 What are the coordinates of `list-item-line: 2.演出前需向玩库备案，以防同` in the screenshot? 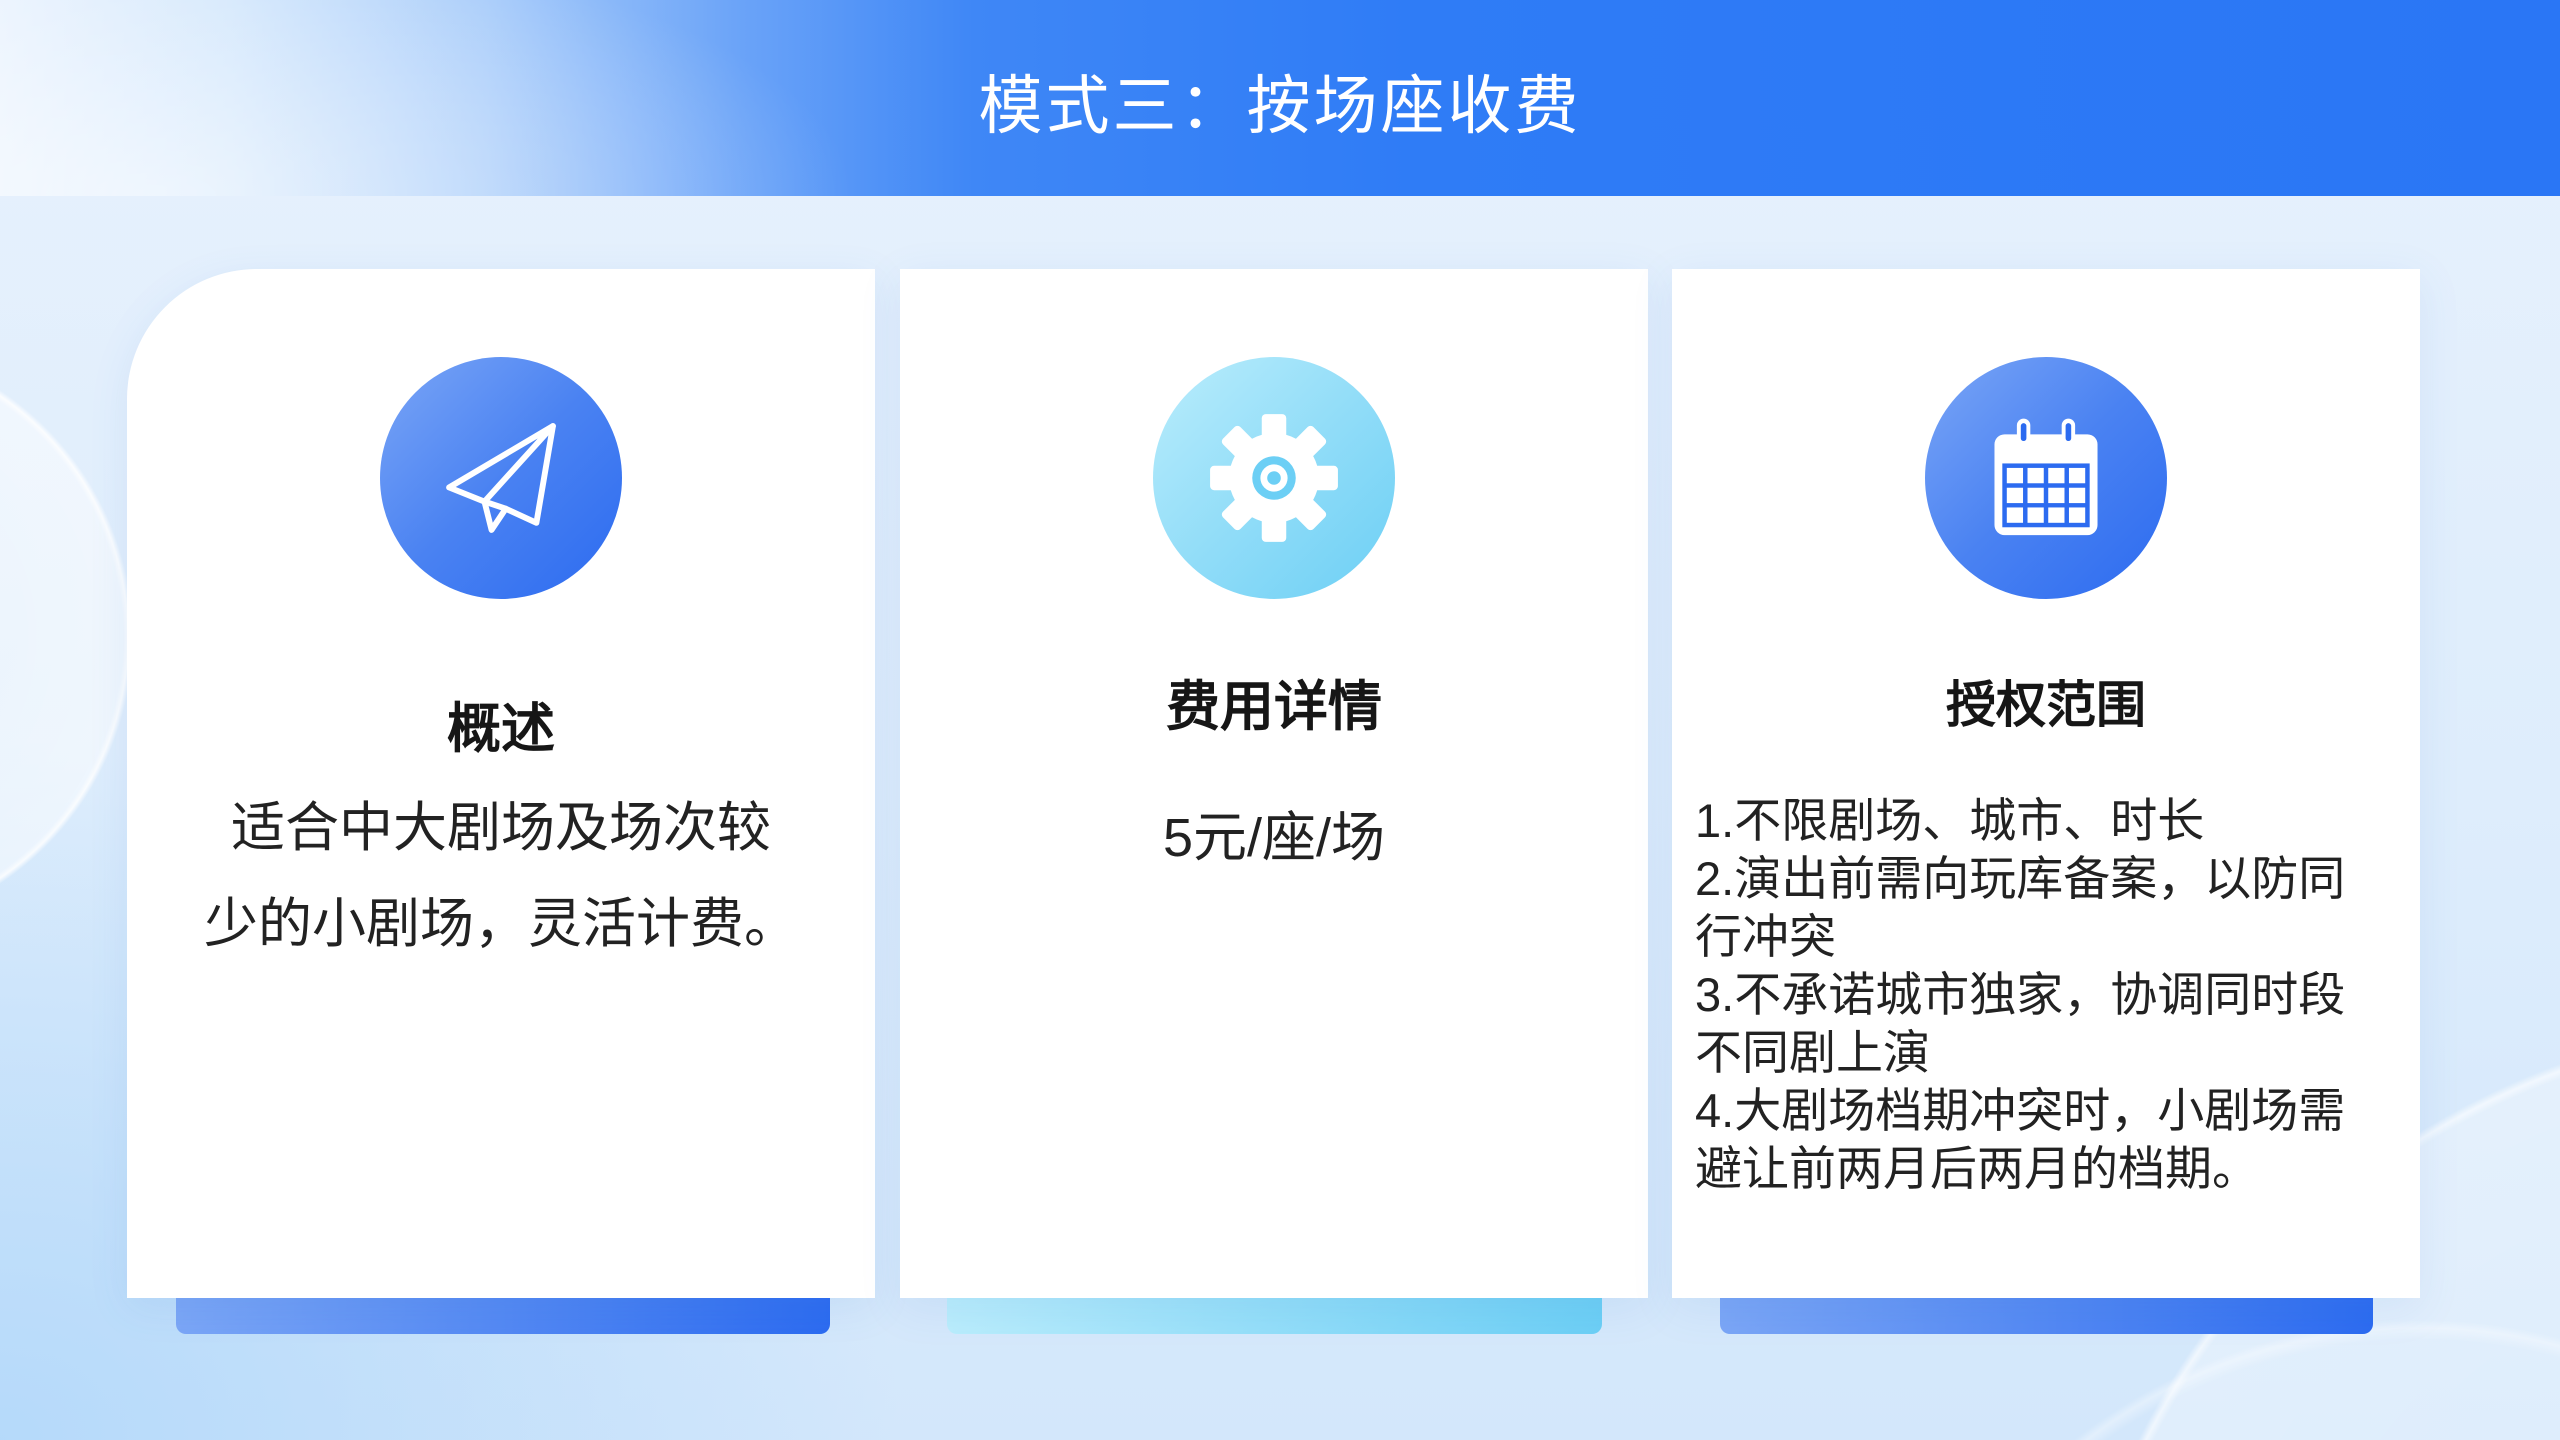 It's located at (2020, 878).